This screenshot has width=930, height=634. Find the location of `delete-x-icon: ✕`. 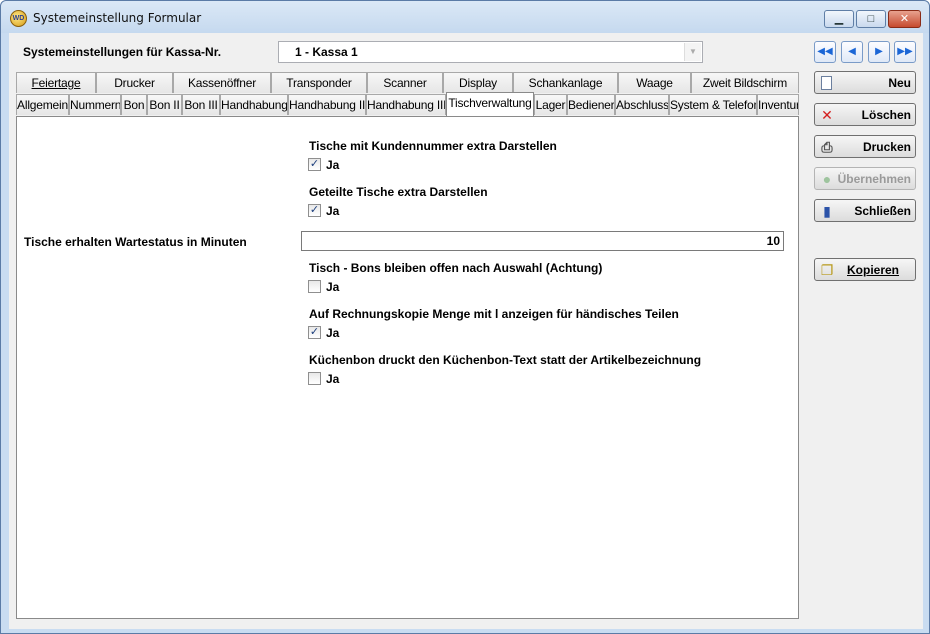

delete-x-icon: ✕ is located at coordinates (827, 115).